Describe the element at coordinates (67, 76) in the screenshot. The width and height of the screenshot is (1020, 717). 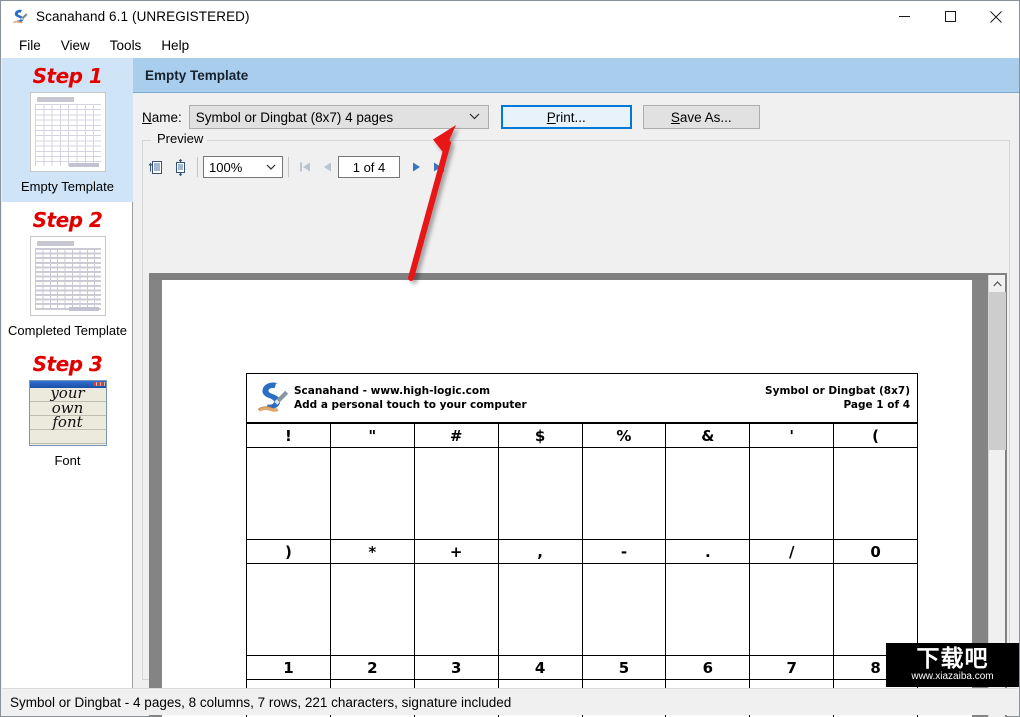
I see `step-1-label: Step 1` at that location.